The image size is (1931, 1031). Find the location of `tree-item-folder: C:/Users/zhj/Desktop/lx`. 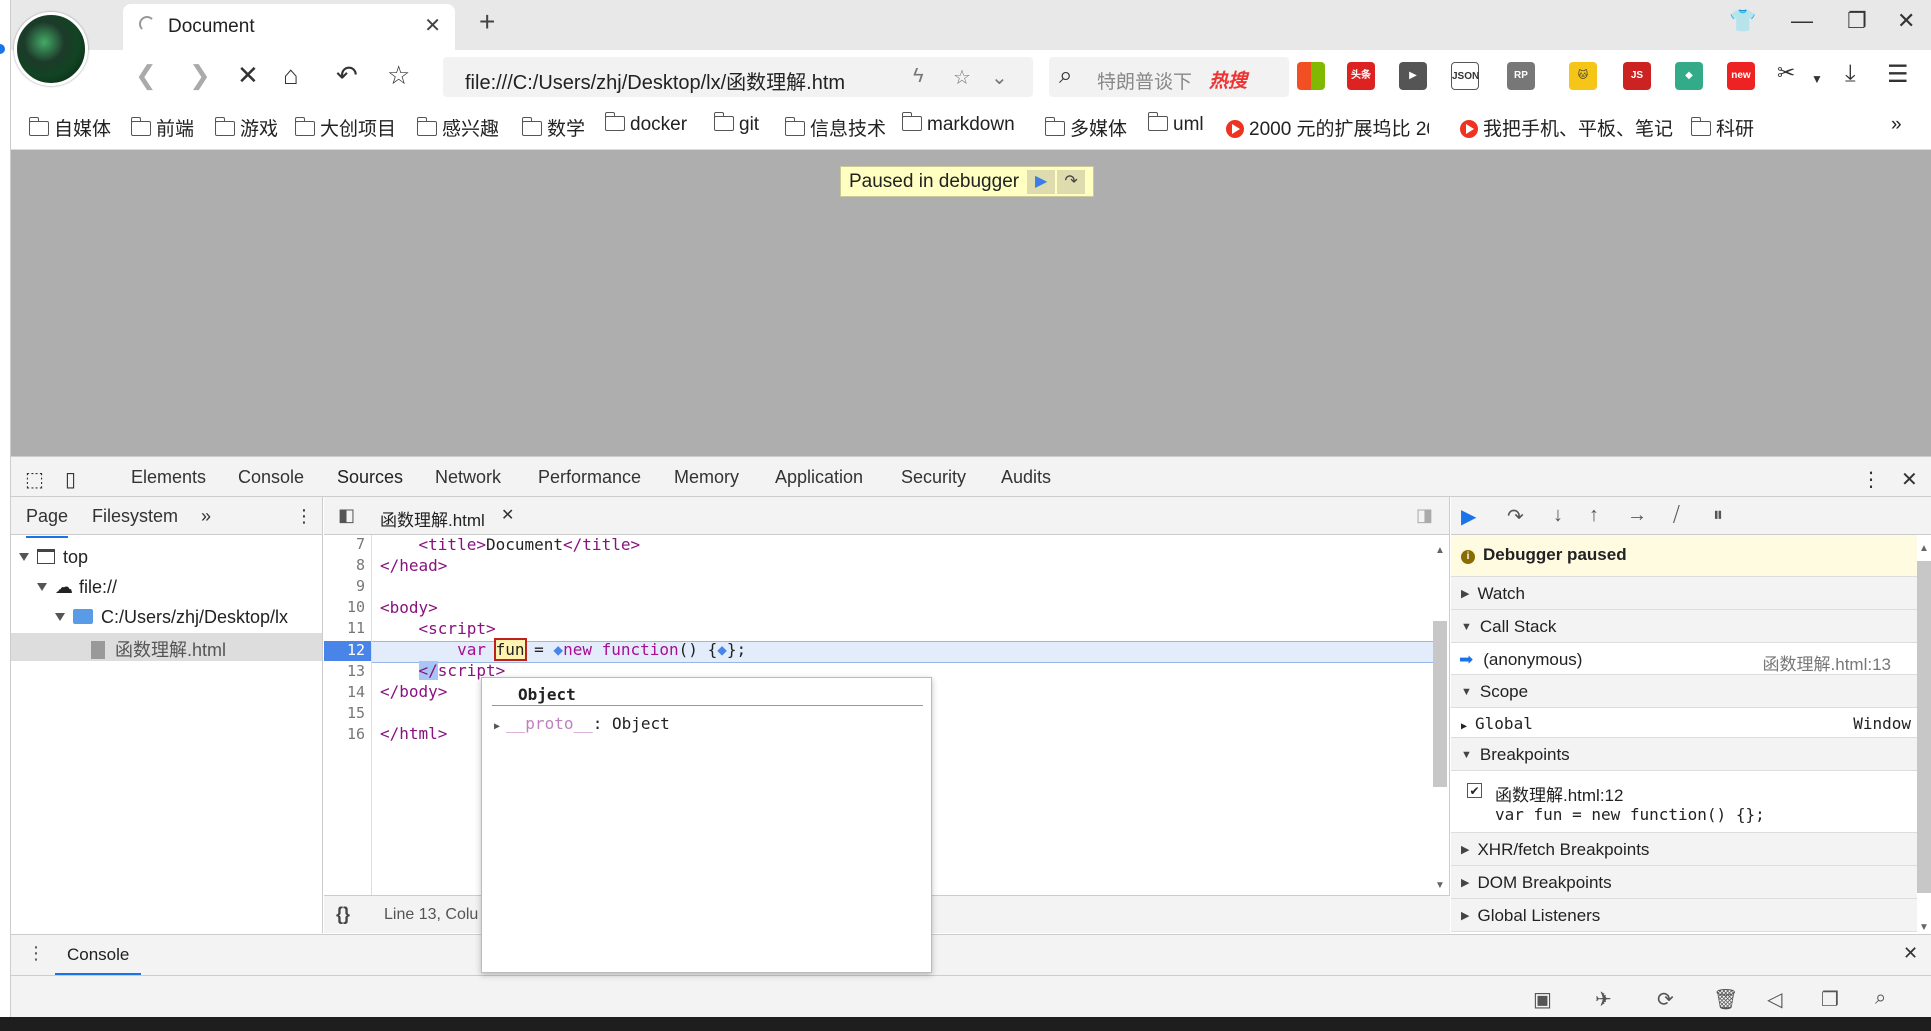

tree-item-folder: C:/Users/zhj/Desktop/lx is located at coordinates (171, 617).